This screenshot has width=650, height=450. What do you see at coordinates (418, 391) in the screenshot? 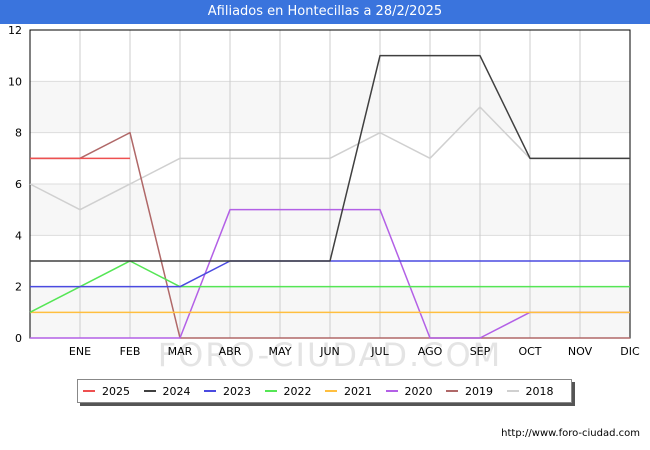
I see `legend-label: 2020` at bounding box center [418, 391].